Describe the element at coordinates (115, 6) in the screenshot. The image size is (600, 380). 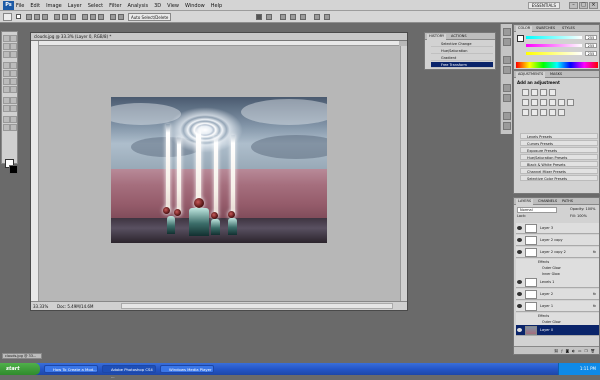
I see `menu-filter: Filter` at that location.